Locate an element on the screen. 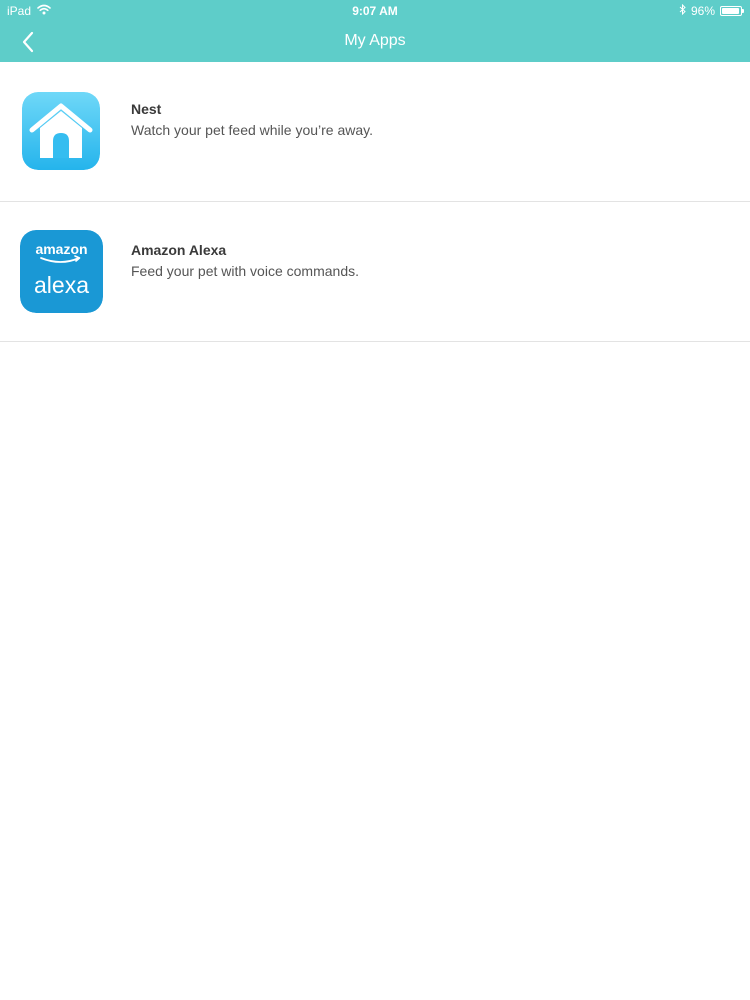 The height and width of the screenshot is (1000, 750). app-name: Nest is located at coordinates (146, 109).